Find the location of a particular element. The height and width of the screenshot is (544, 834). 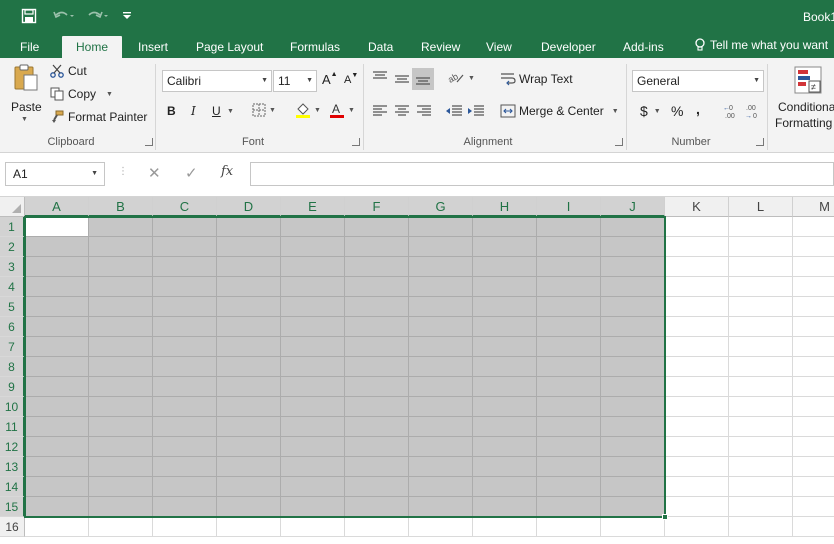

column-header-h: H is located at coordinates (505, 207).